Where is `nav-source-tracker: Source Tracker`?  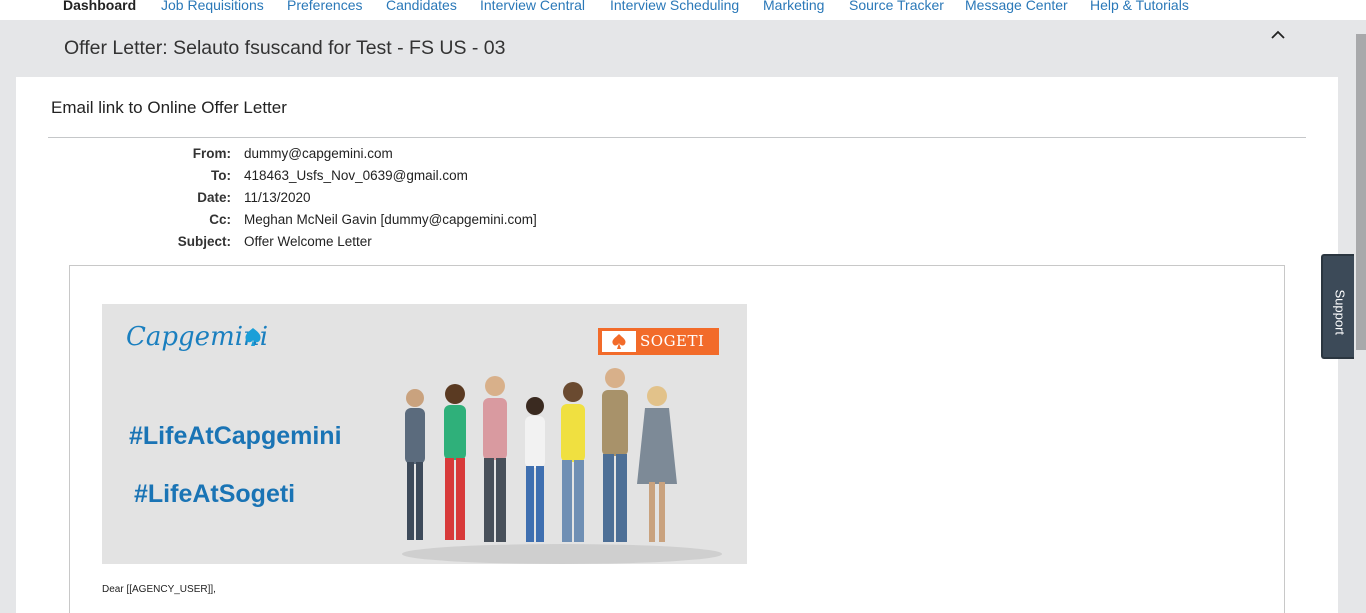 nav-source-tracker: Source Tracker is located at coordinates (896, 6).